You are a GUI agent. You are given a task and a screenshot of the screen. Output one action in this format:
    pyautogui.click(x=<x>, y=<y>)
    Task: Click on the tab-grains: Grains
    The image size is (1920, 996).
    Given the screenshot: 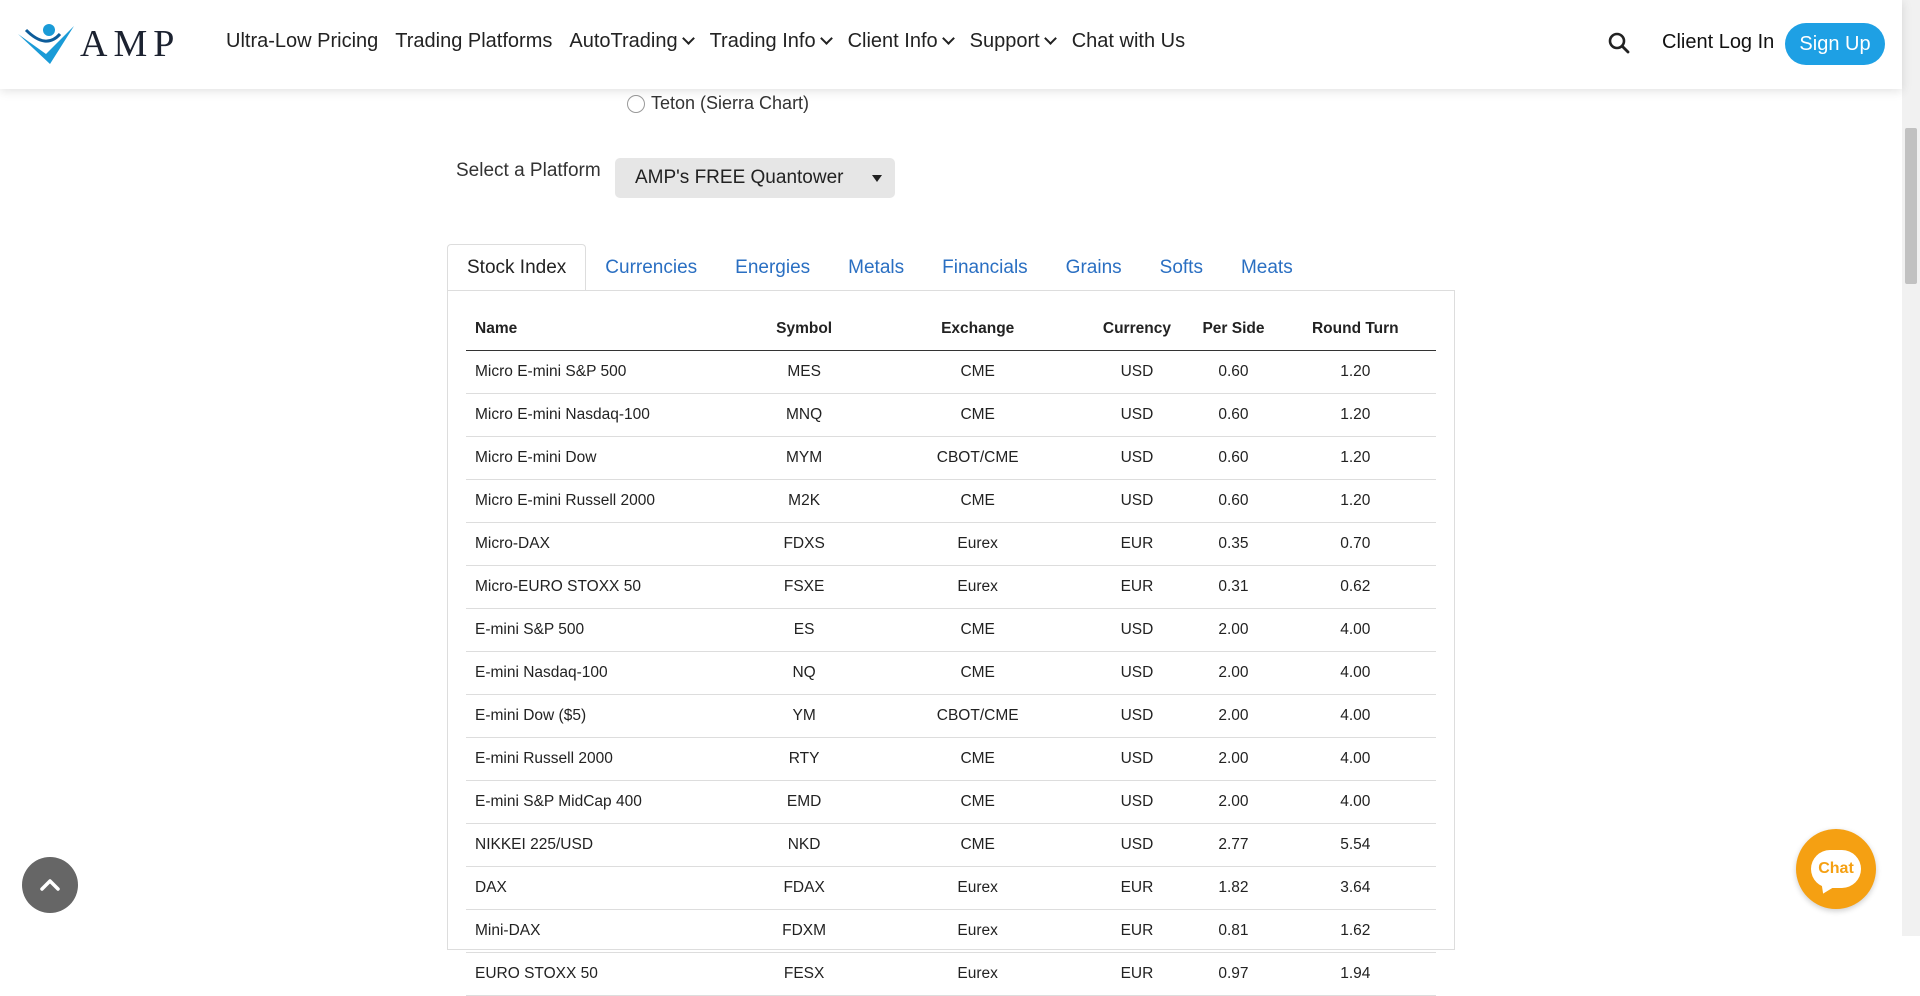 What is the action you would take?
    pyautogui.click(x=1094, y=267)
    